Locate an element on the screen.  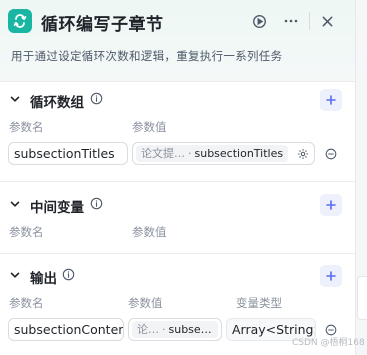
column-header-type: 变量类型 is located at coordinates (259, 303).